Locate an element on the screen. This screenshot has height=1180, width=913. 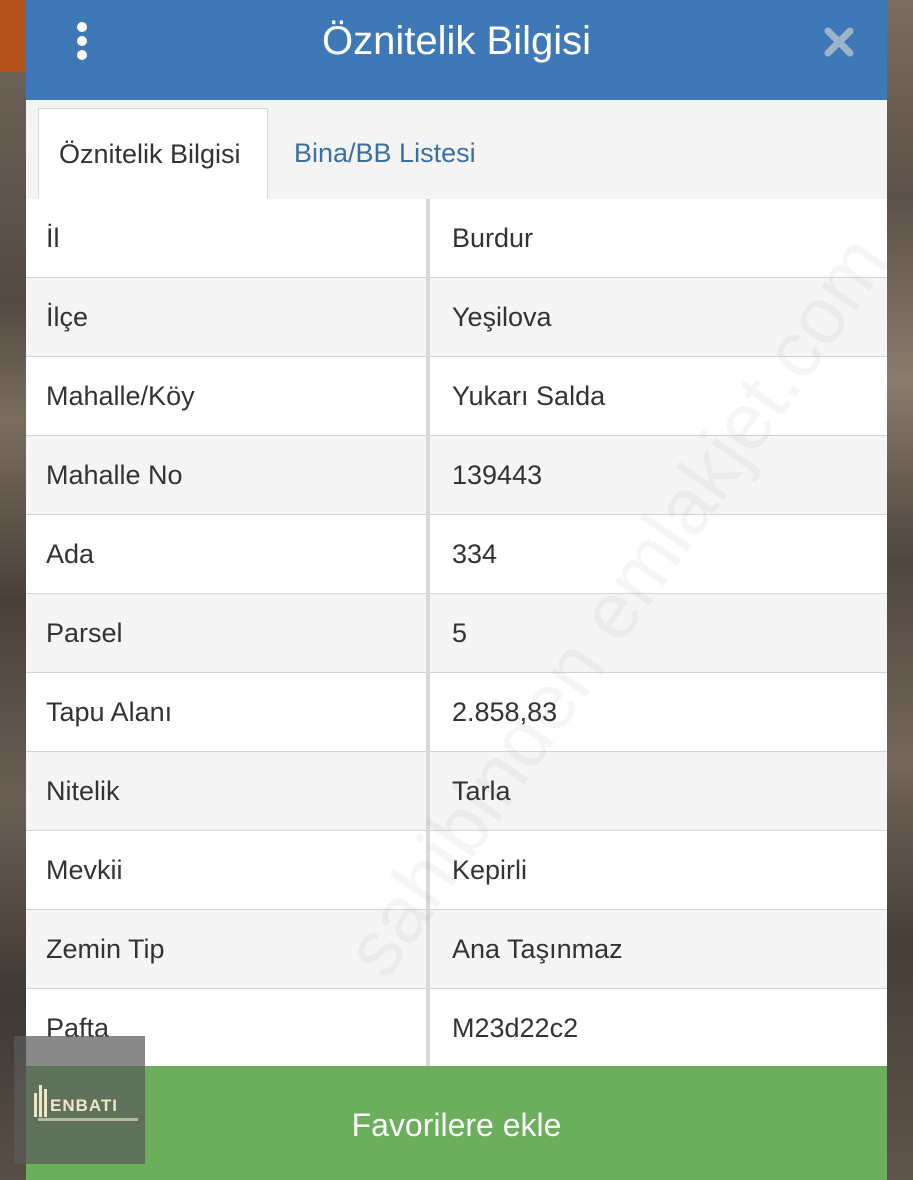
attribute-value: Yukarı Salda is located at coordinates (529, 396).